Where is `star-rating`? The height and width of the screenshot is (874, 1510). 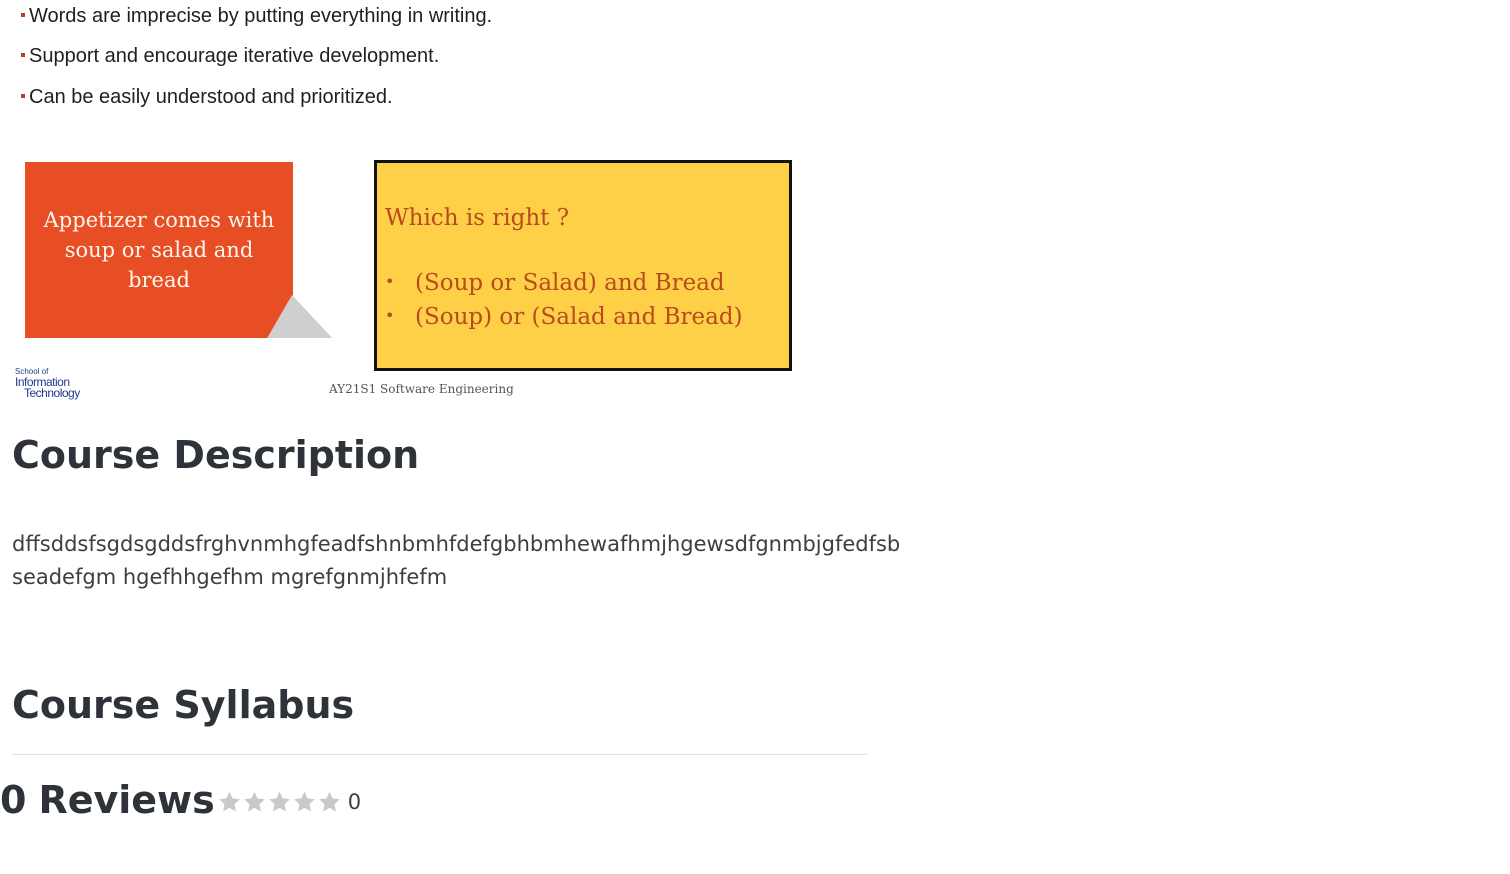 star-rating is located at coordinates (279, 802).